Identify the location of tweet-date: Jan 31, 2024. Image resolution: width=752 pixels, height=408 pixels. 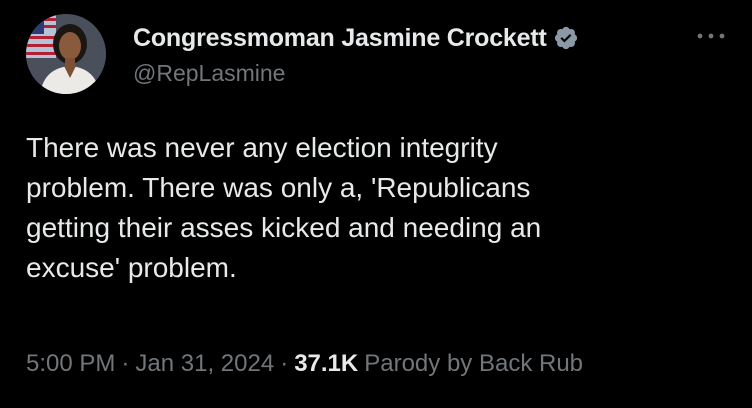
(204, 364).